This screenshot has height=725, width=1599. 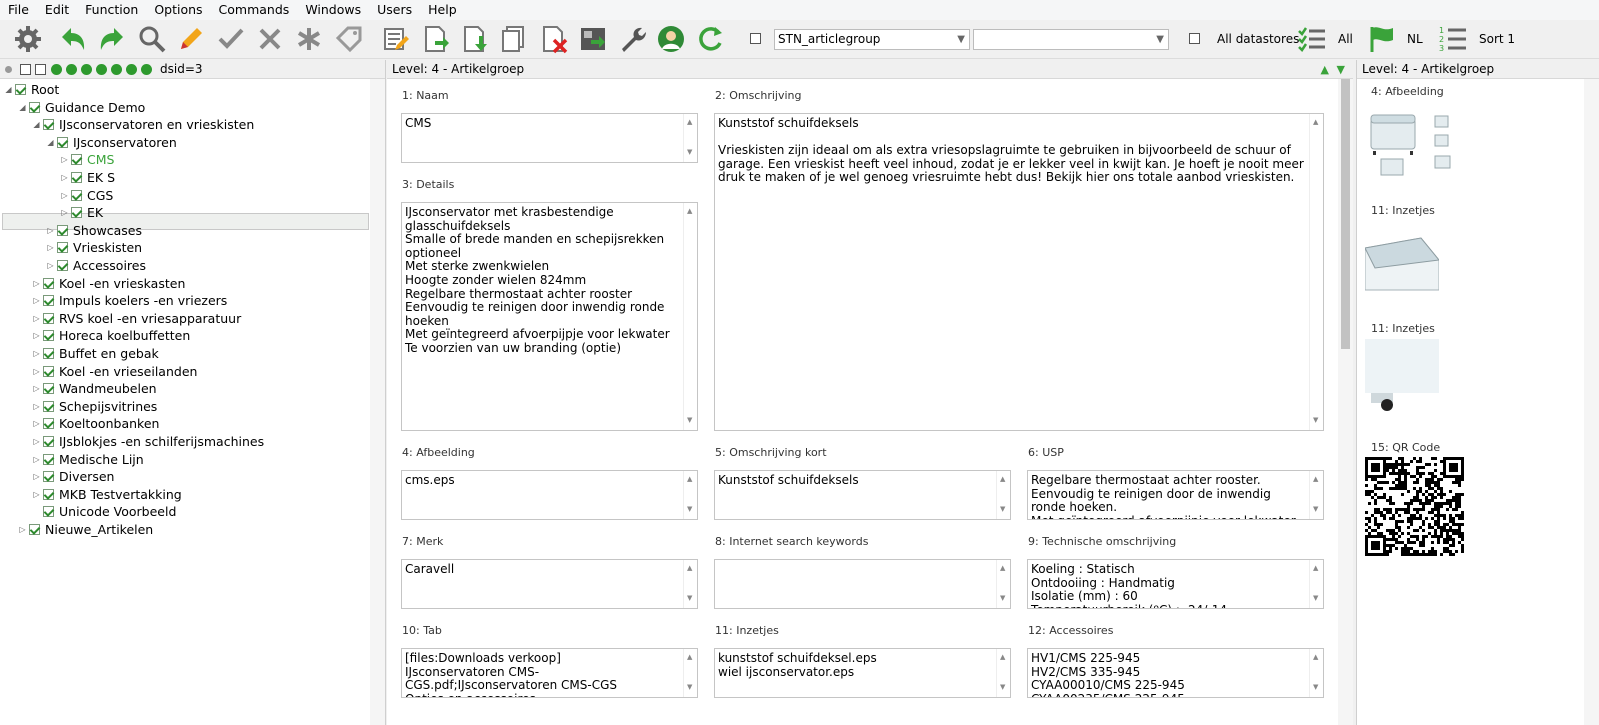 I want to click on tree-node-unicode-voorbeeld: Unicode Voorbeeld, so click(x=104, y=511).